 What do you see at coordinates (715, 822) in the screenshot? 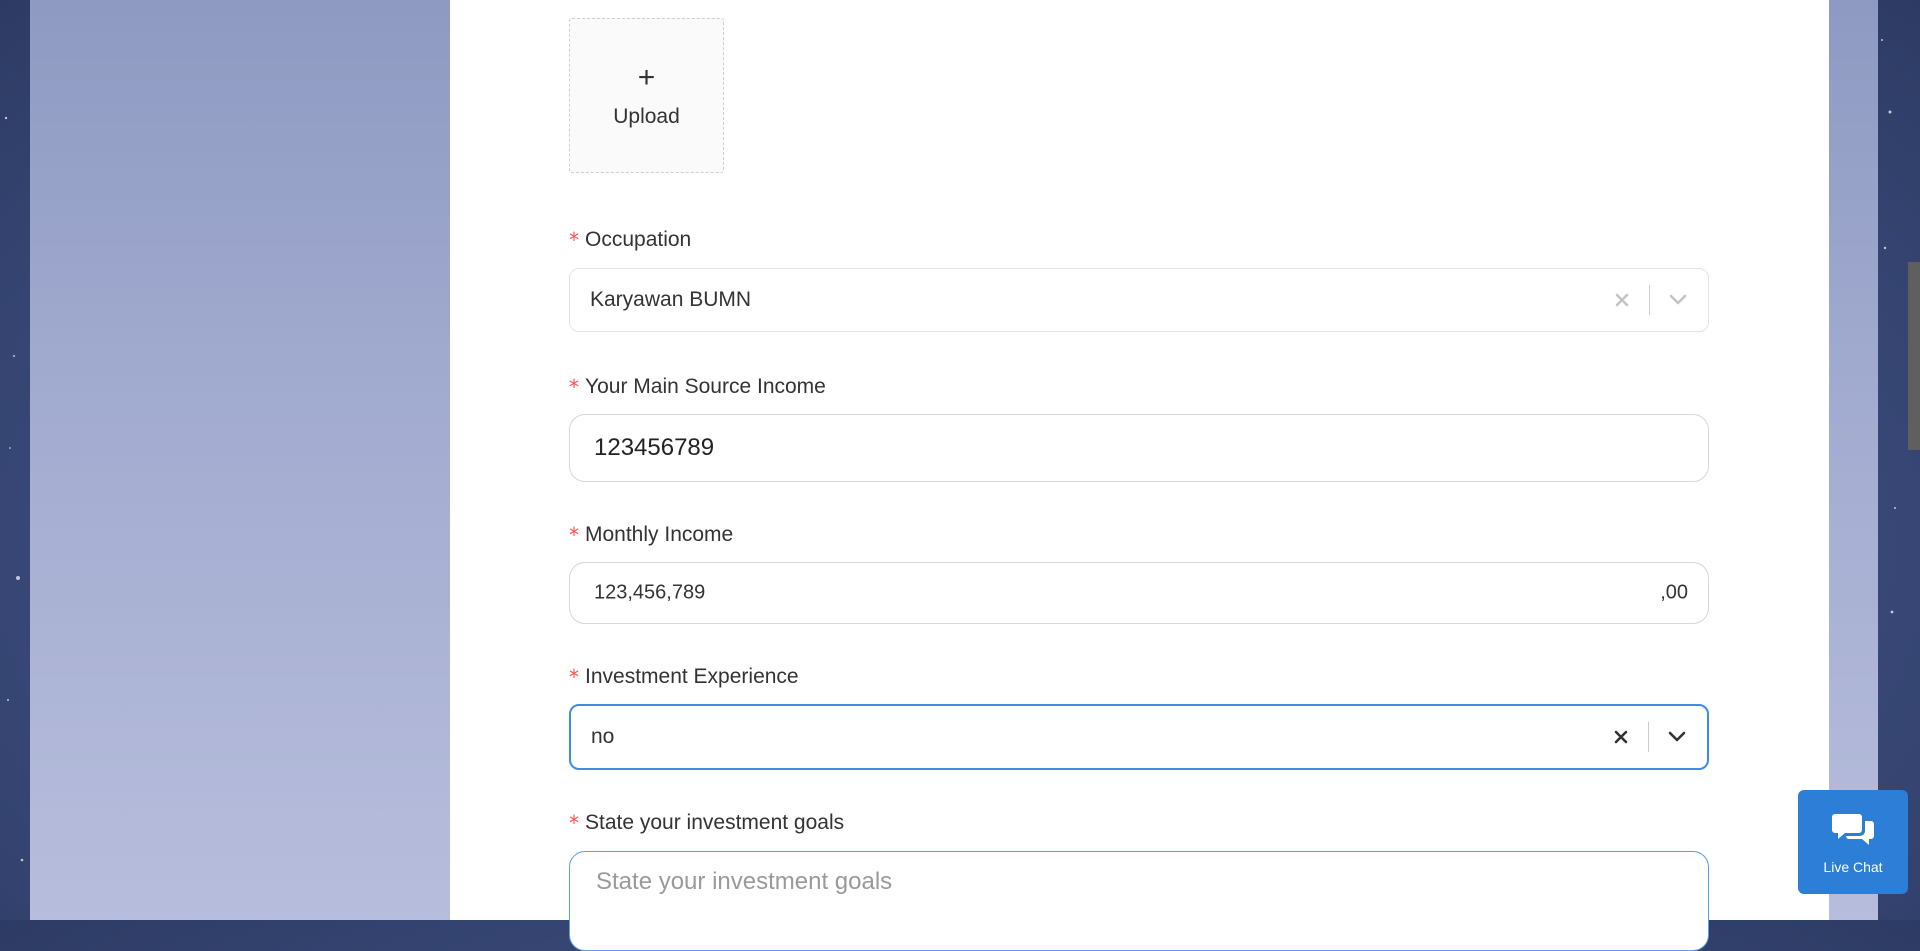
I see `investment-goals-label-text: State your investment goals` at bounding box center [715, 822].